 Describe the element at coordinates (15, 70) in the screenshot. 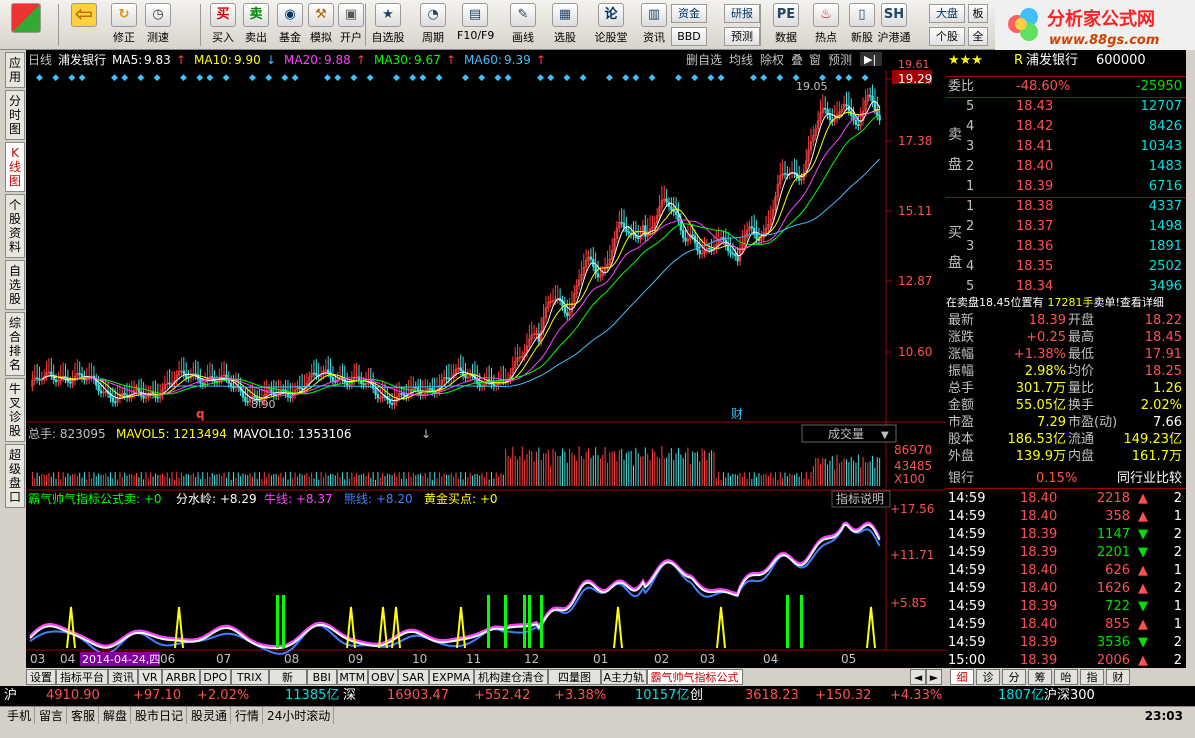

I see `side-tab-0: 应用` at that location.